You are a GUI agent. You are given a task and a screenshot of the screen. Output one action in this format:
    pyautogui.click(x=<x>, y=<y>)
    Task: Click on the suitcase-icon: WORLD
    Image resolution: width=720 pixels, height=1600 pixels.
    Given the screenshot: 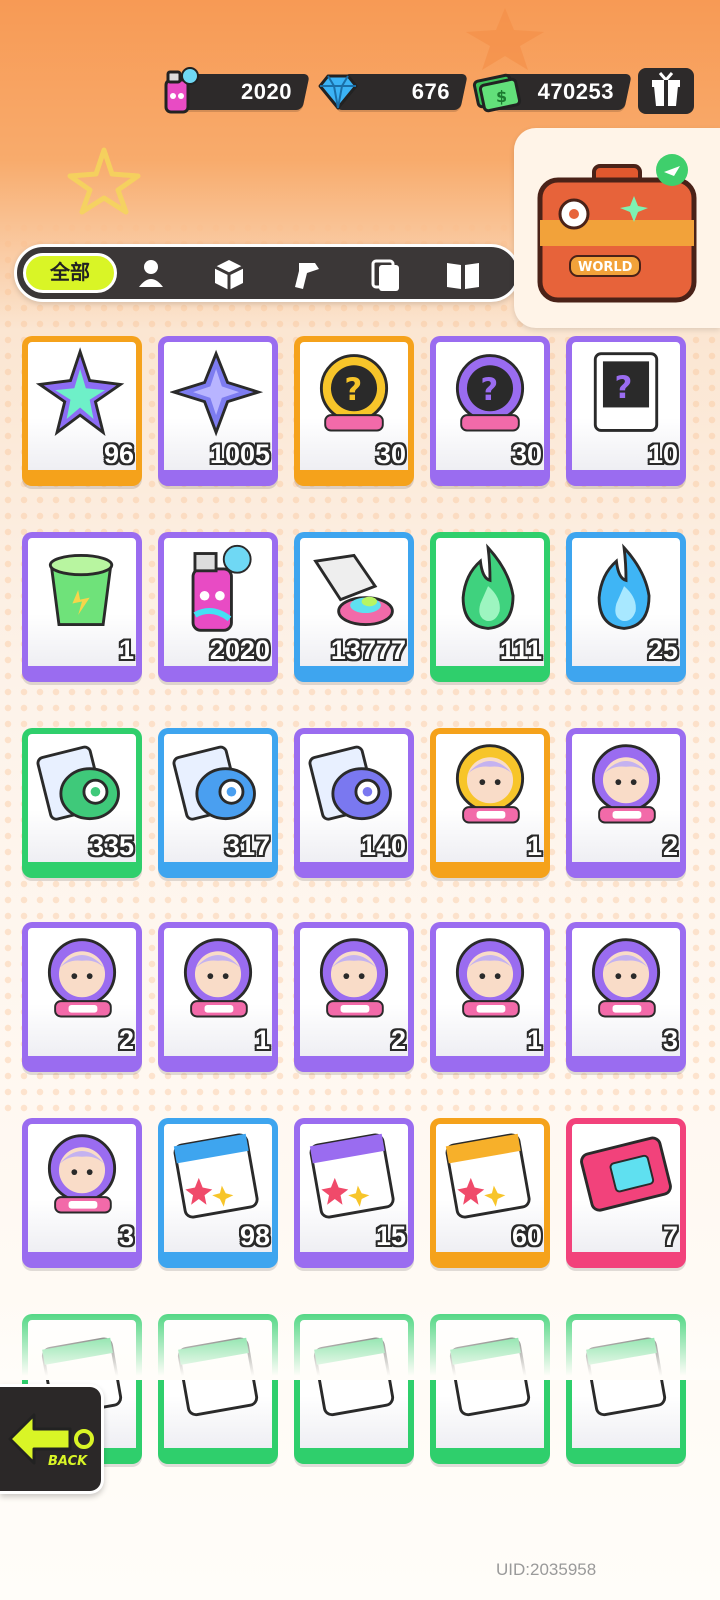 What is the action you would take?
    pyautogui.click(x=617, y=228)
    